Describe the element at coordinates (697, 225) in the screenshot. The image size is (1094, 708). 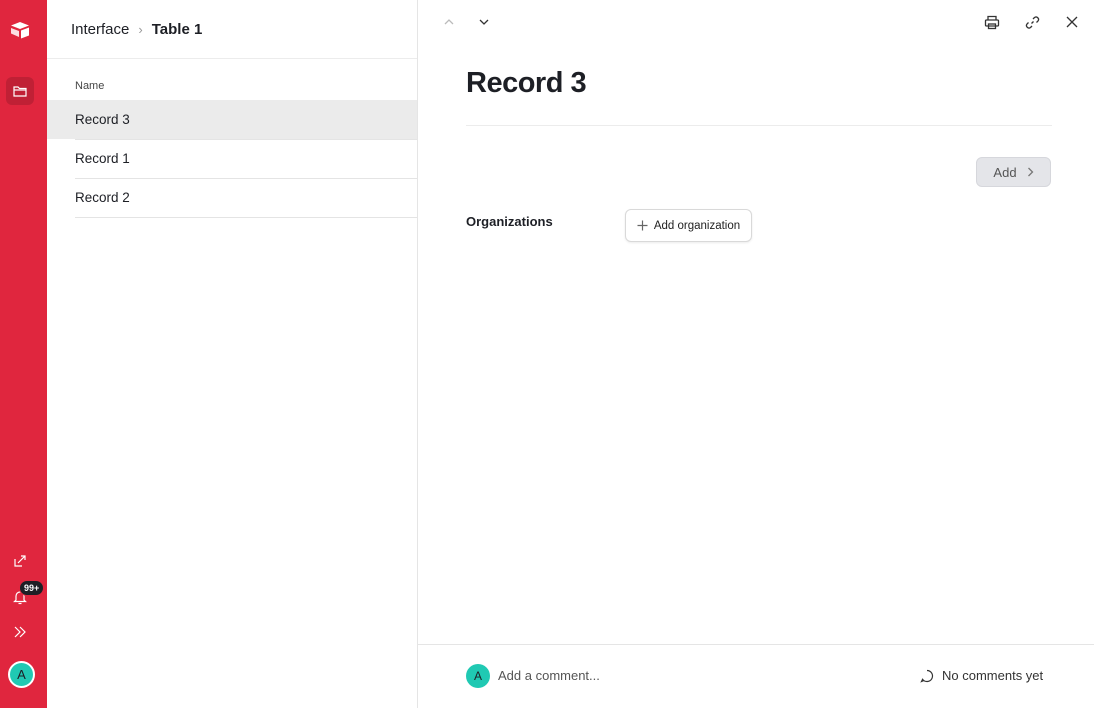
I see `add-organization-label: Add organization` at that location.